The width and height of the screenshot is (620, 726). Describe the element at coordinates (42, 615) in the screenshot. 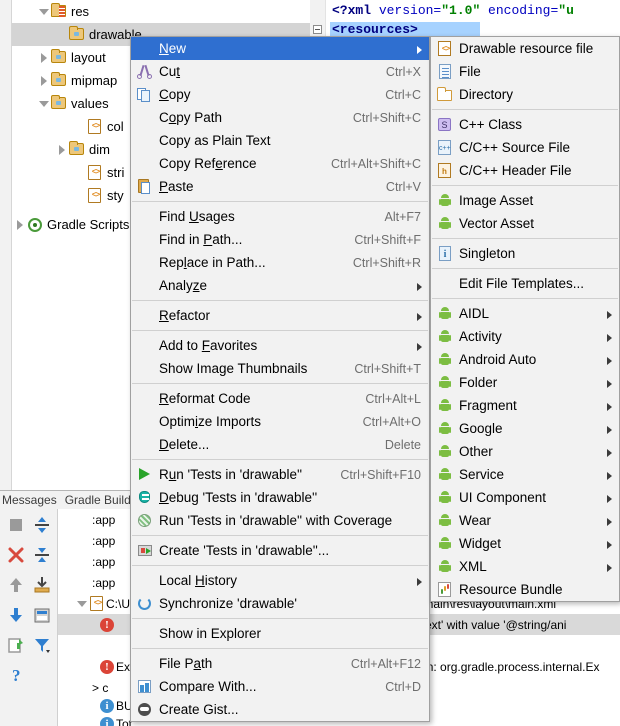

I see `console-icon` at that location.